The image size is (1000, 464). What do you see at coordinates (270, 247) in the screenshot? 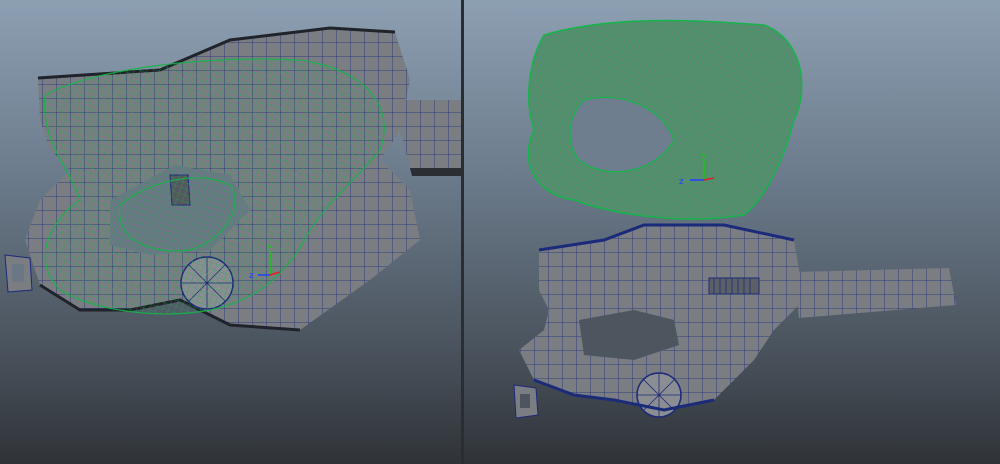
I see `axis-y-label: y` at bounding box center [270, 247].